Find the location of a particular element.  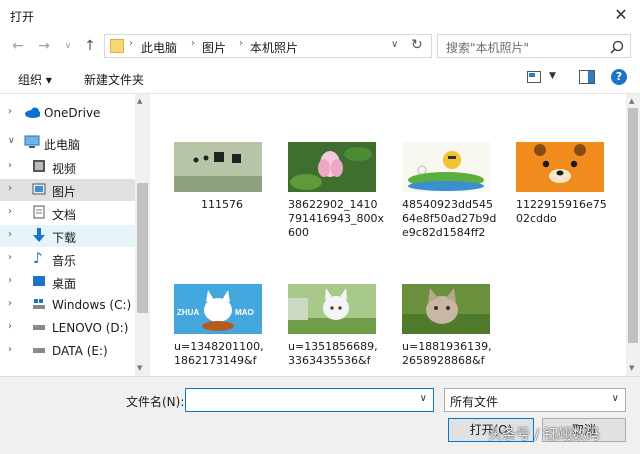

nav-item-desktop: › 桌面 is located at coordinates (67, 282).